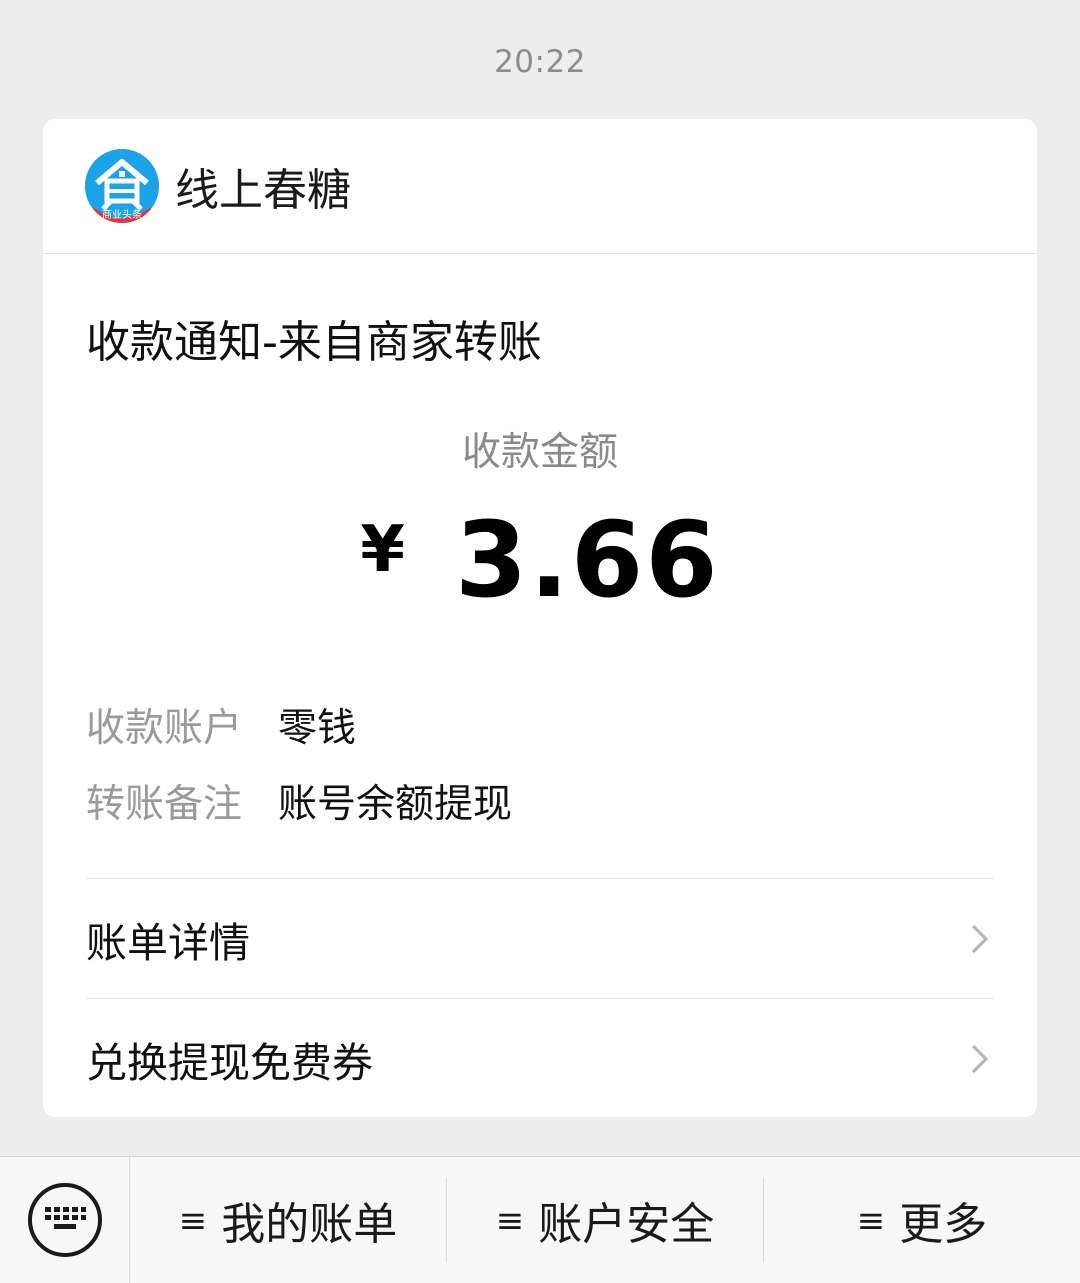  I want to click on message-timestamp: 20:22, so click(540, 62).